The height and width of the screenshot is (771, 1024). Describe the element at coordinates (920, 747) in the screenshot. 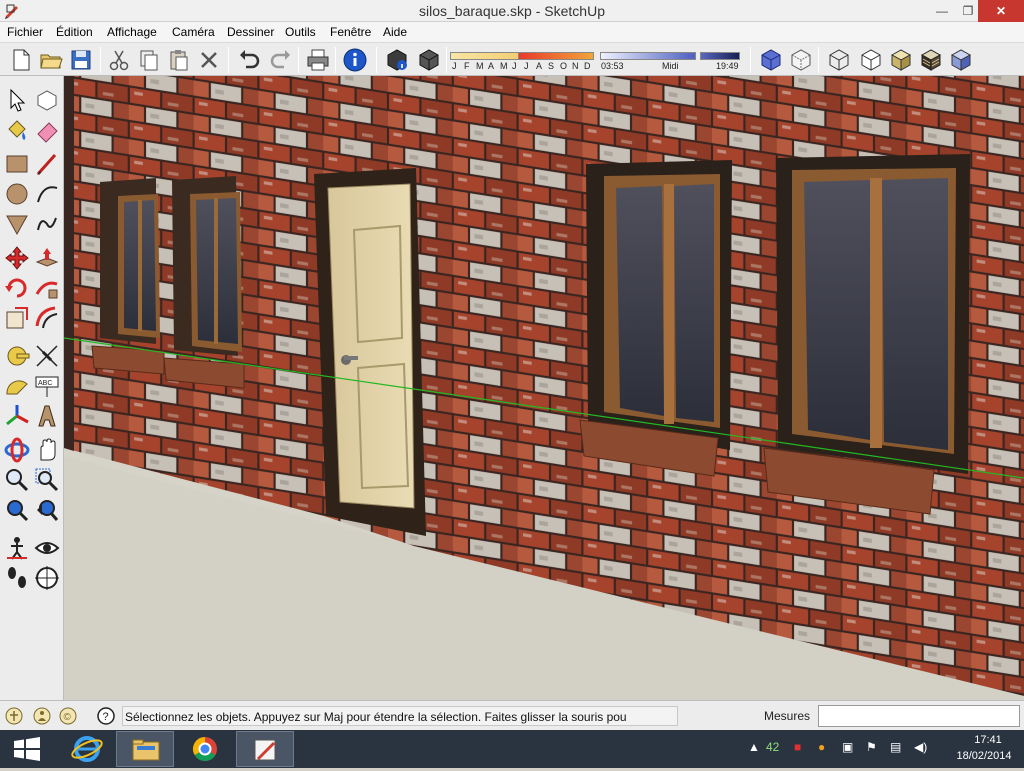

I see `tray-volume-icon: ◀)` at that location.